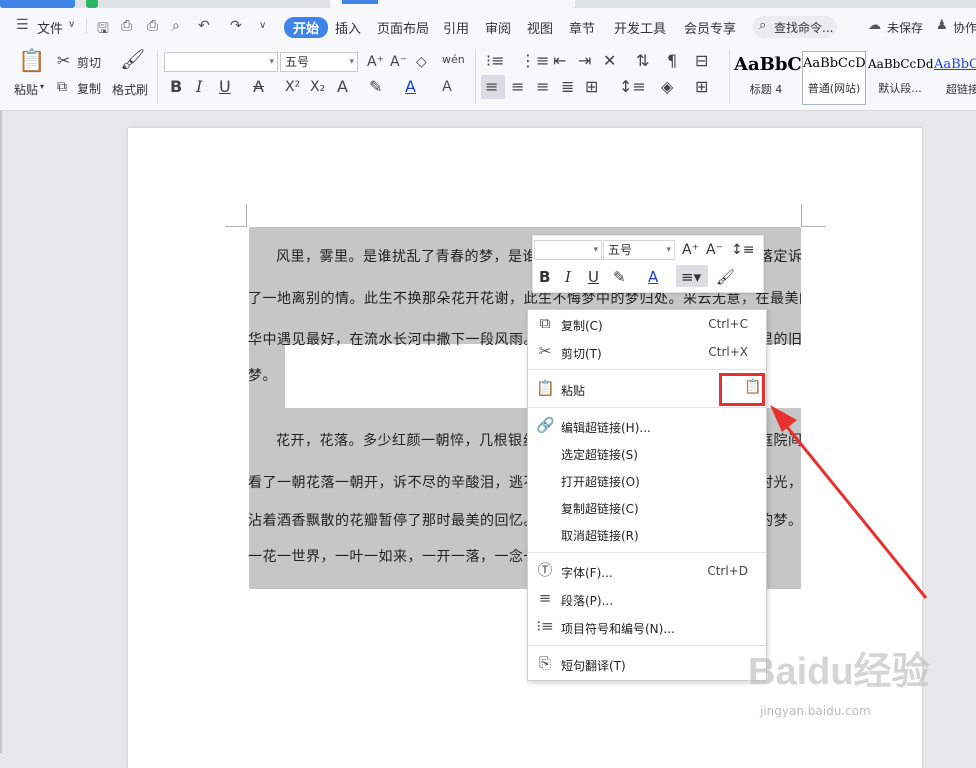 The image size is (976, 768). What do you see at coordinates (204, 26) in the screenshot?
I see `undo-icon: ↶` at bounding box center [204, 26].